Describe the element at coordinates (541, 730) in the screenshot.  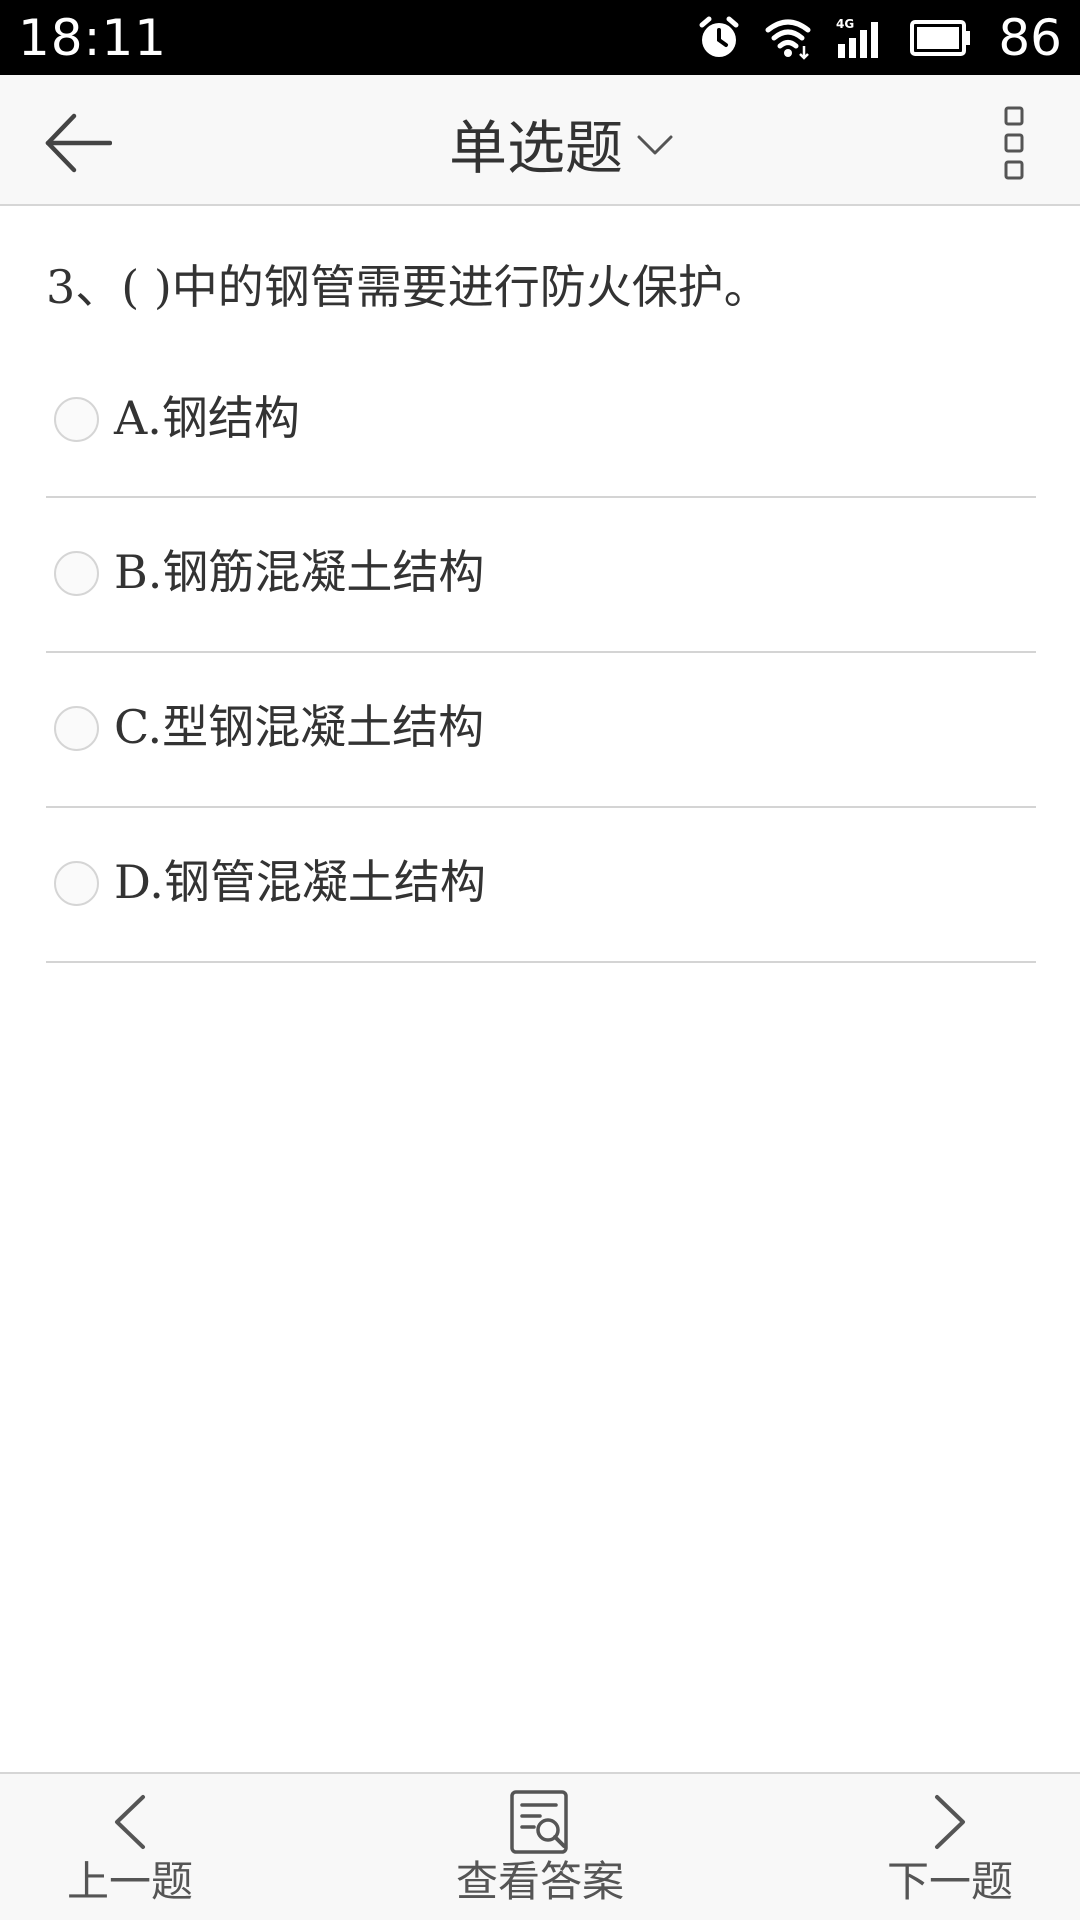
I see `option-c: C.型钢混凝土结构` at that location.